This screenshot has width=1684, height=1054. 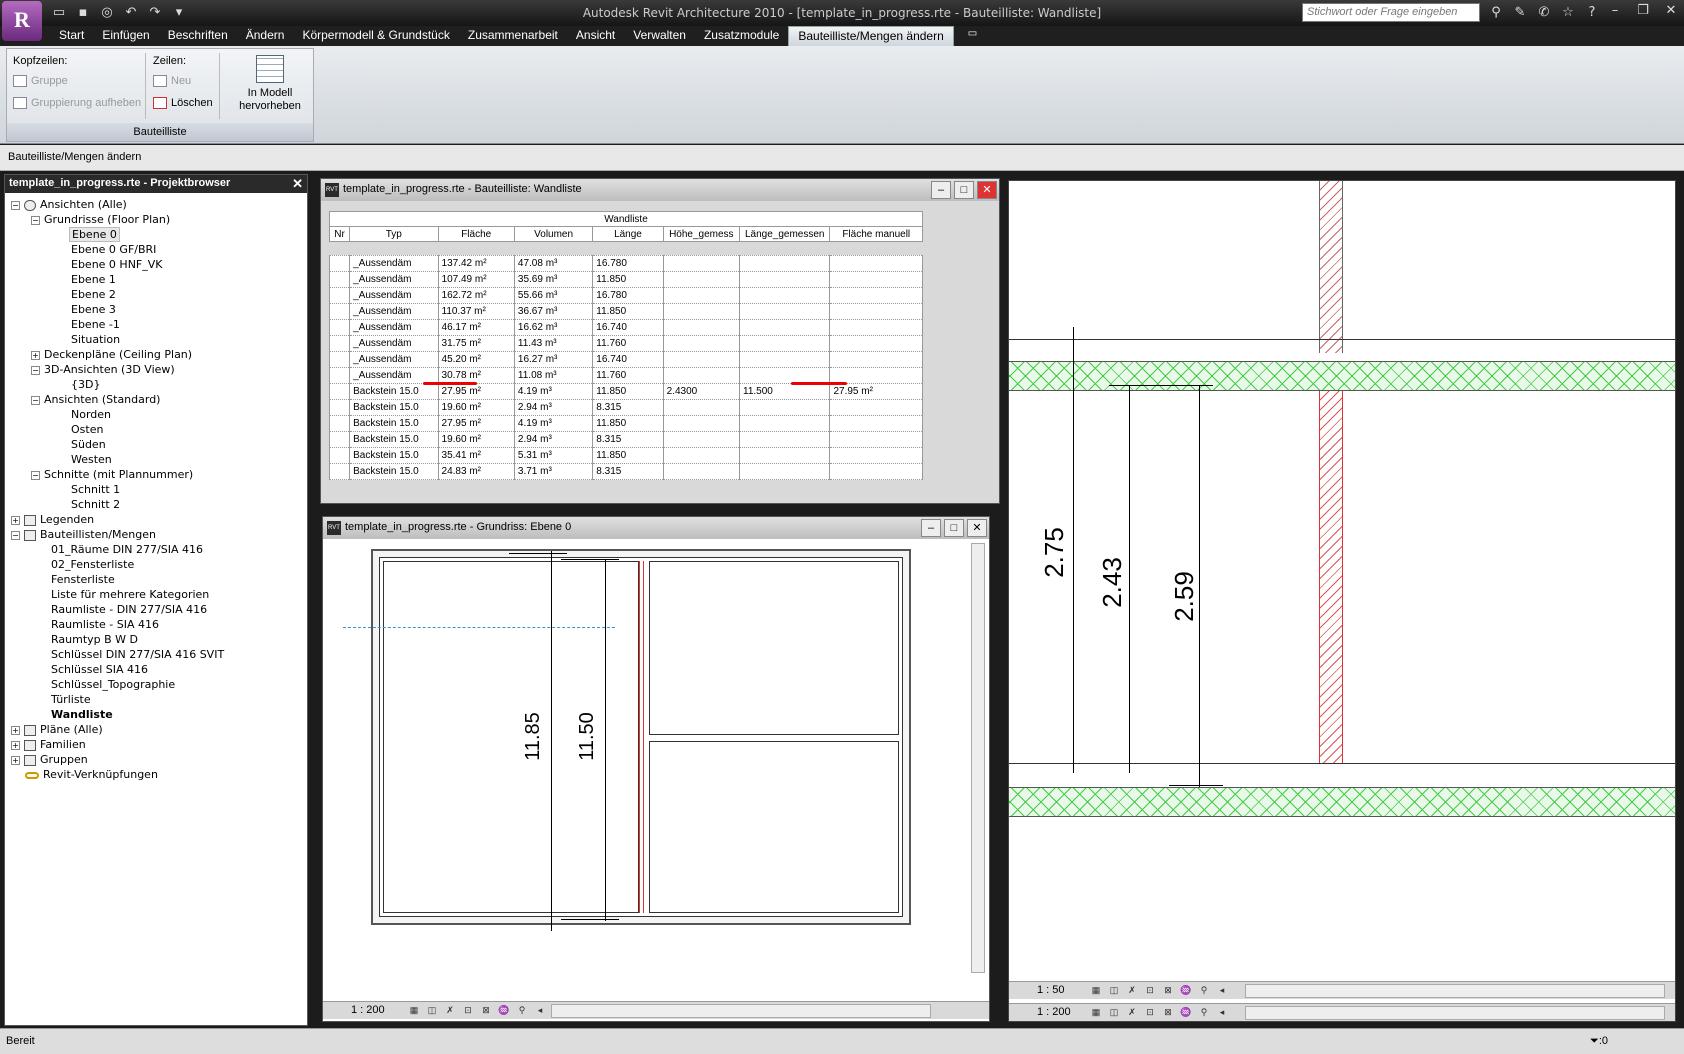 I want to click on table-cell: 19.60 m², so click(x=476, y=407).